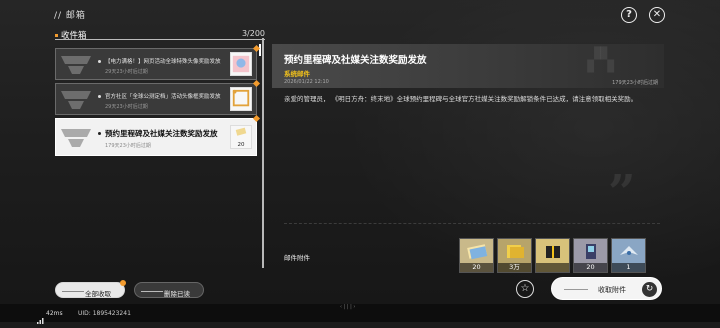 The image size is (720, 328). What do you see at coordinates (123, 283) in the screenshot?
I see `notification-dot` at bounding box center [123, 283].